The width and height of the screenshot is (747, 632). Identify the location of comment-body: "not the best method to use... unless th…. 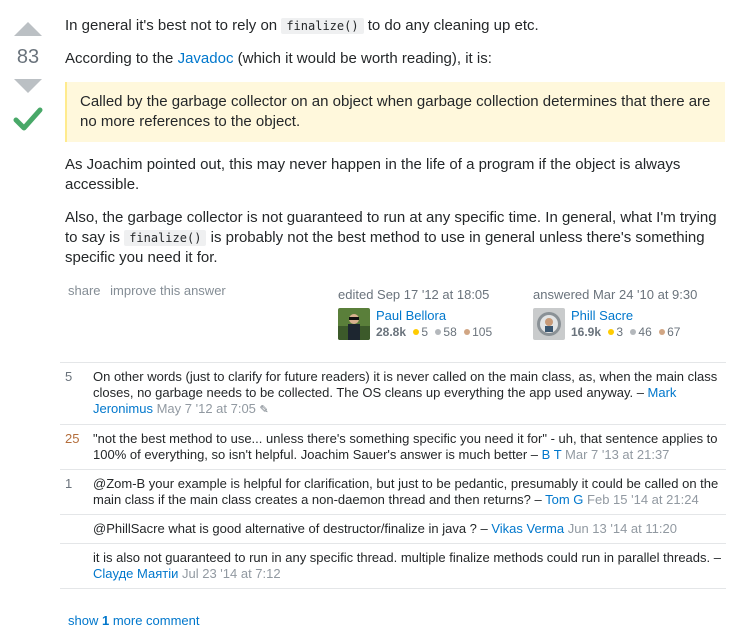
(409, 447).